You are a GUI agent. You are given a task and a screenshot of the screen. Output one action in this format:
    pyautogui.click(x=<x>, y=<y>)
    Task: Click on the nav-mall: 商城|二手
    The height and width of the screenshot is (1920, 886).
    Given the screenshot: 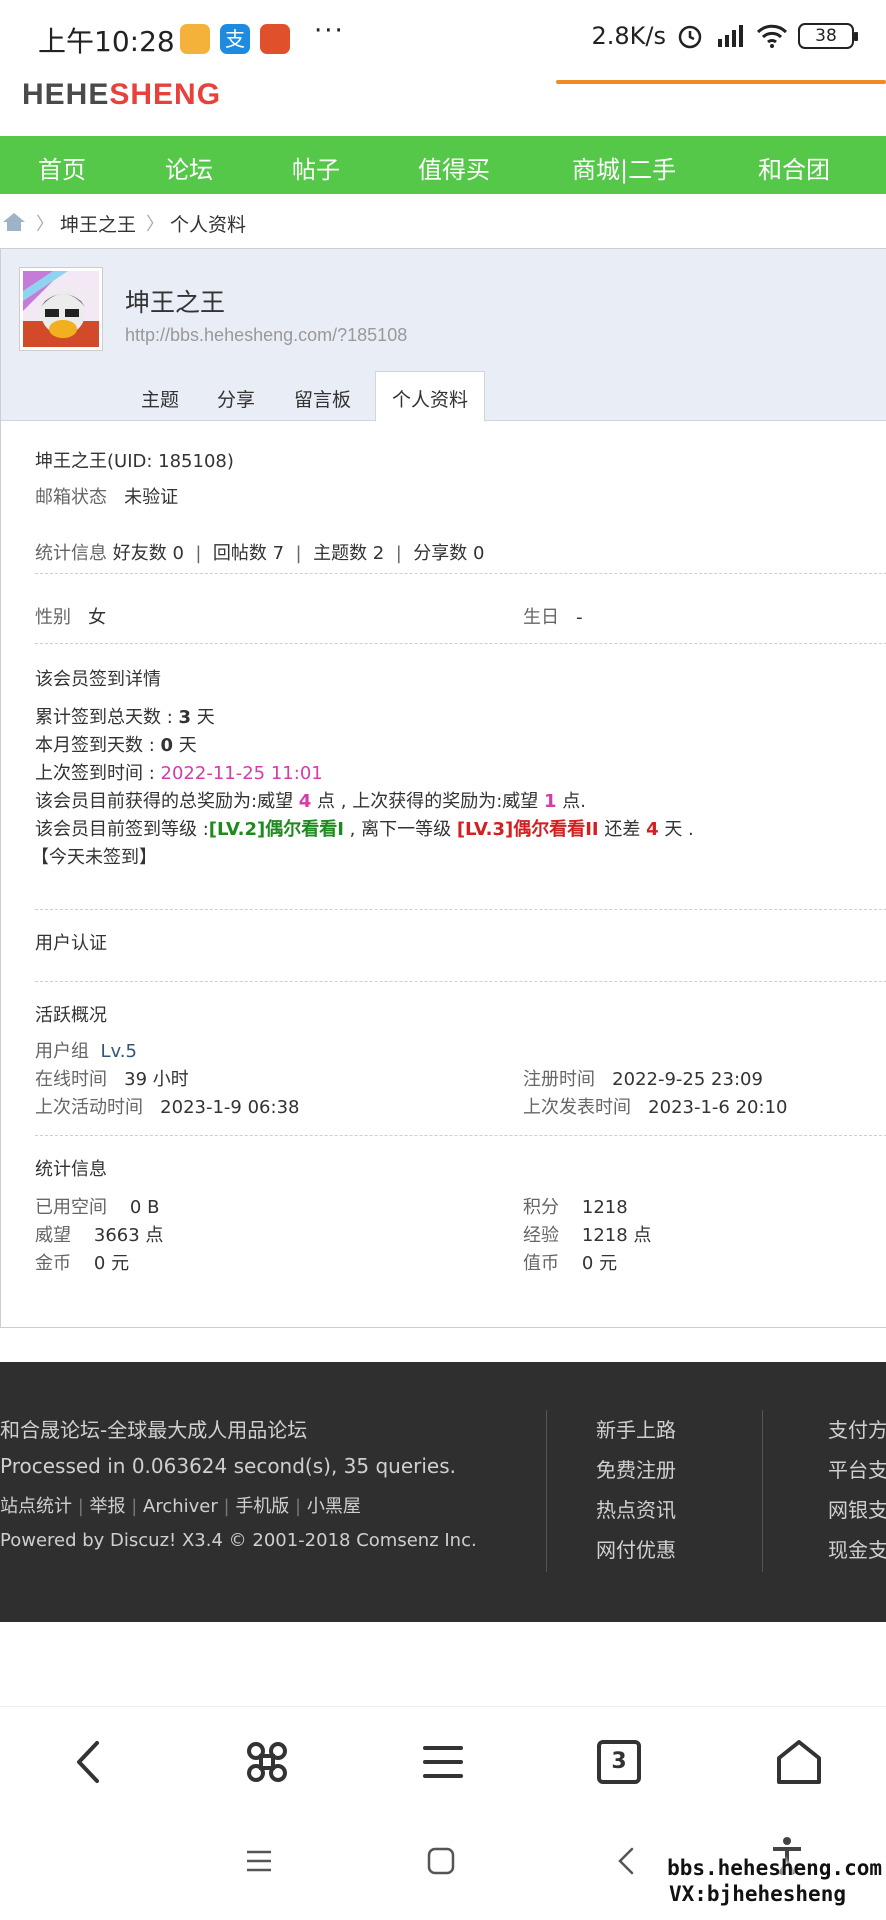 What is the action you would take?
    pyautogui.click(x=624, y=167)
    